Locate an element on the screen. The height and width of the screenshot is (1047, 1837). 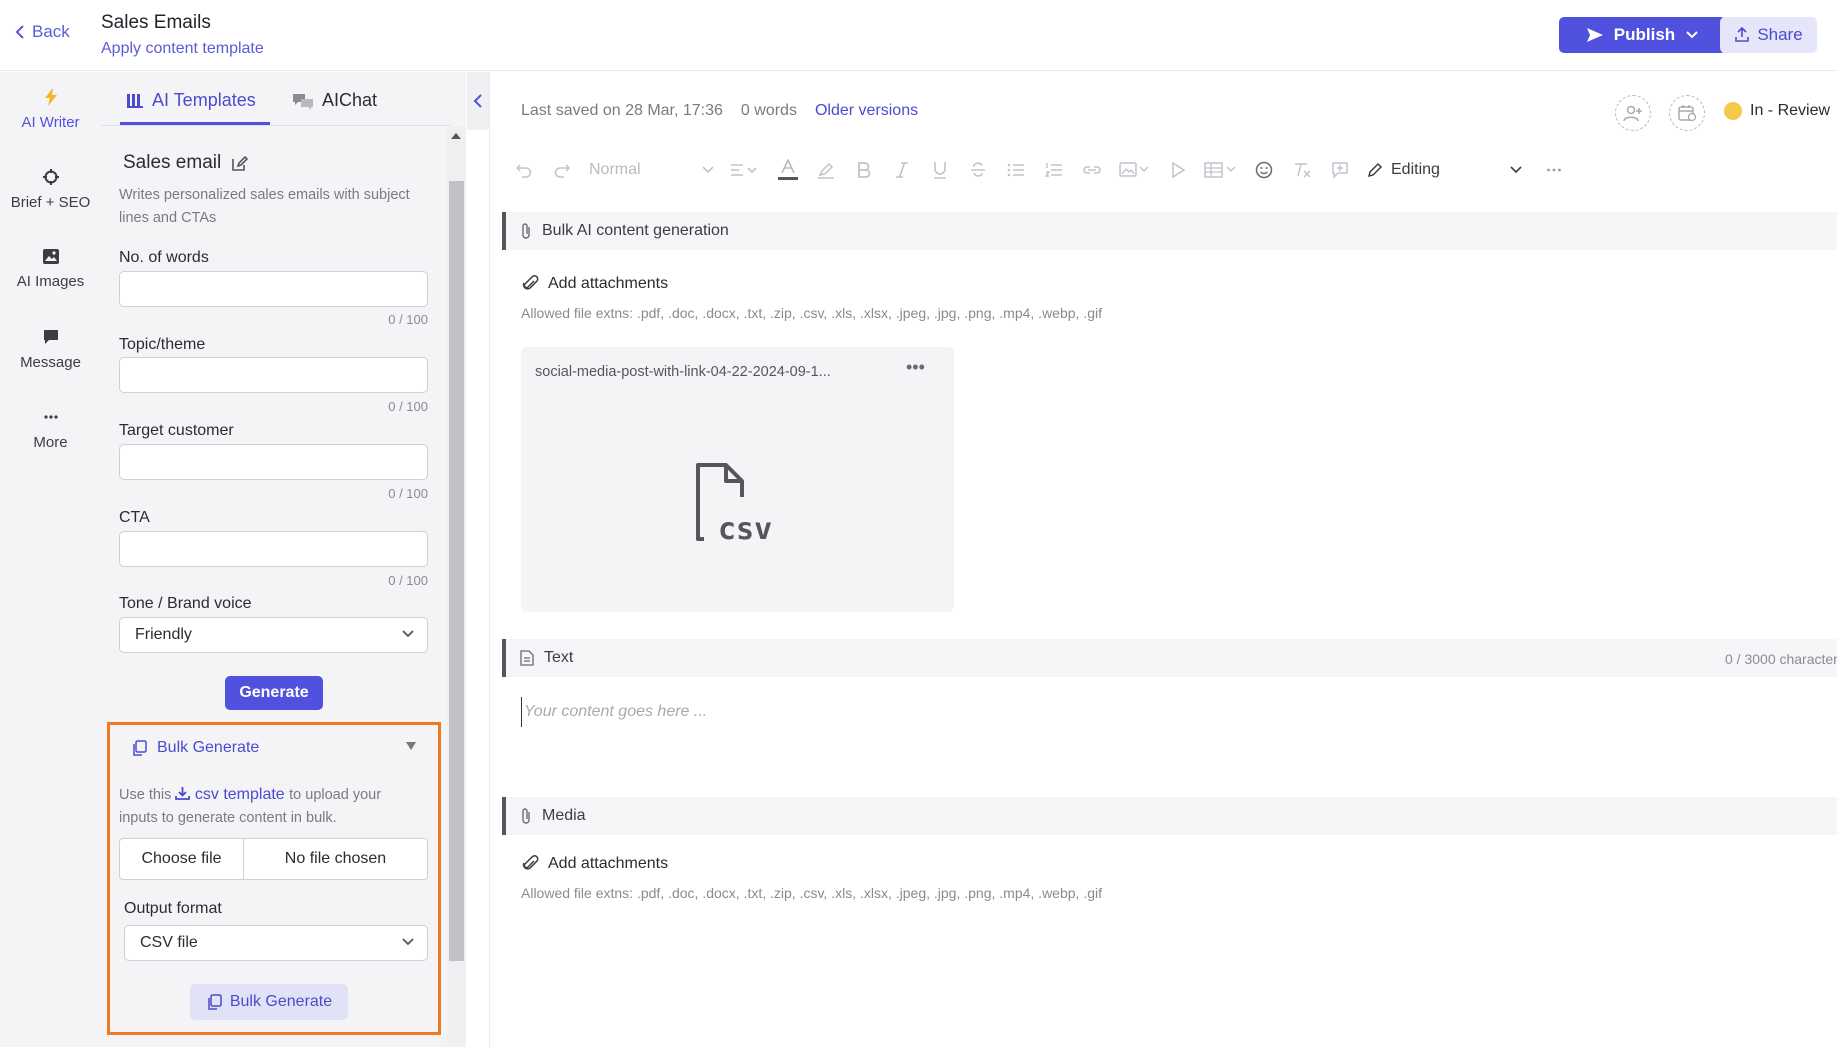
bulk-desc-prefix: Use this is located at coordinates (145, 795).